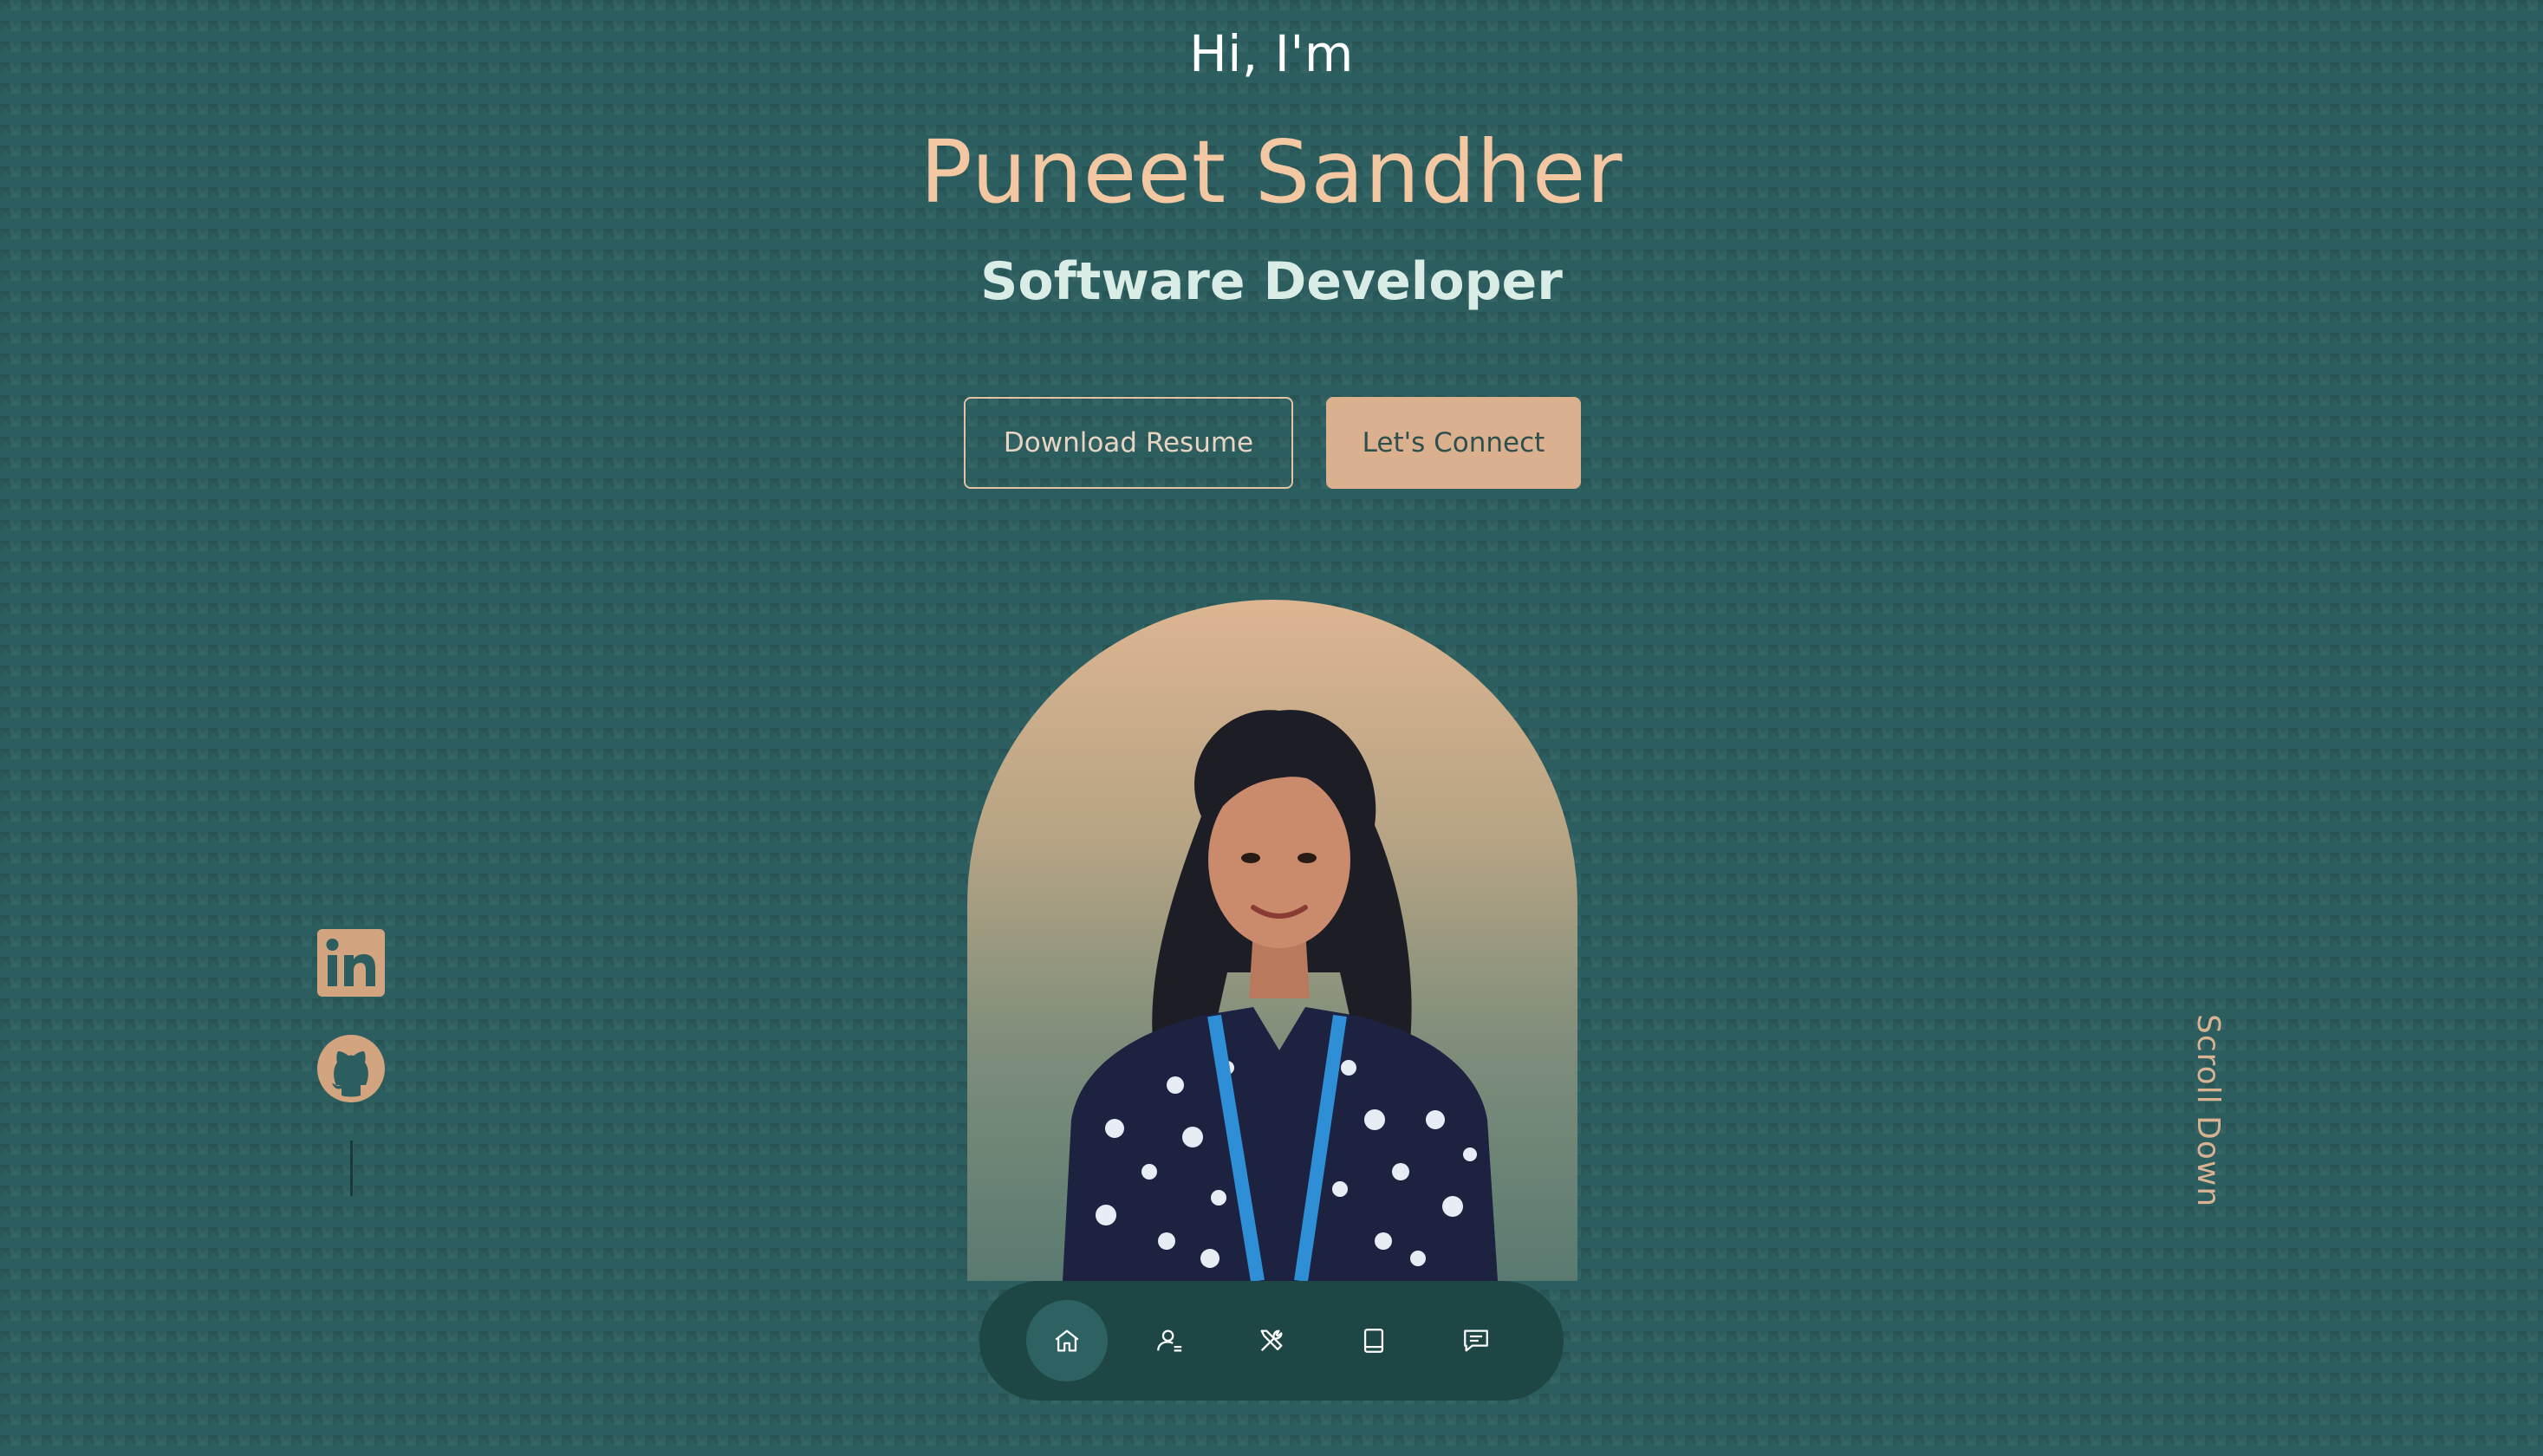 This screenshot has height=1456, width=2543. I want to click on message-icon, so click(1476, 1340).